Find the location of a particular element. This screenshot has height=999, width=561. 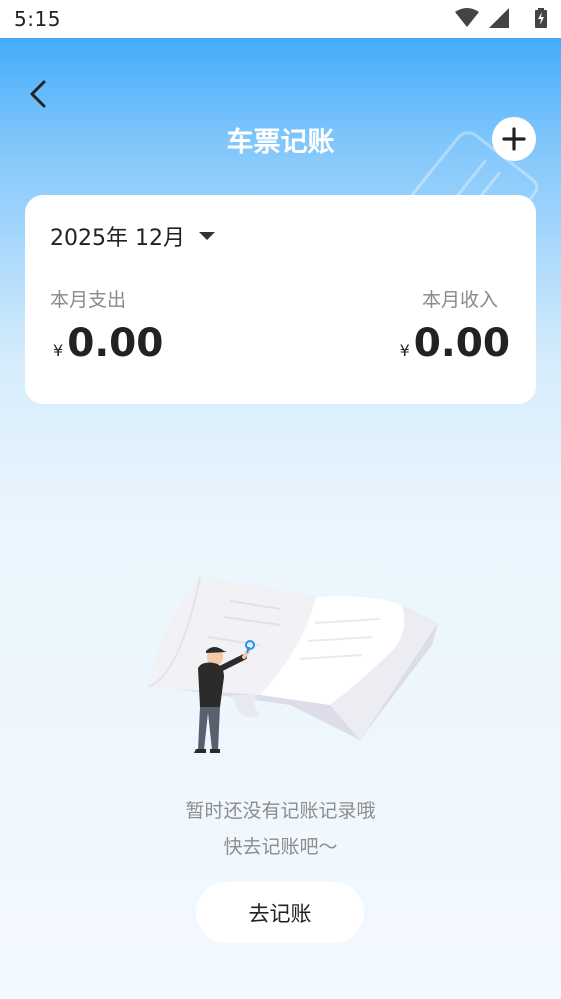

add-button is located at coordinates (514, 139).